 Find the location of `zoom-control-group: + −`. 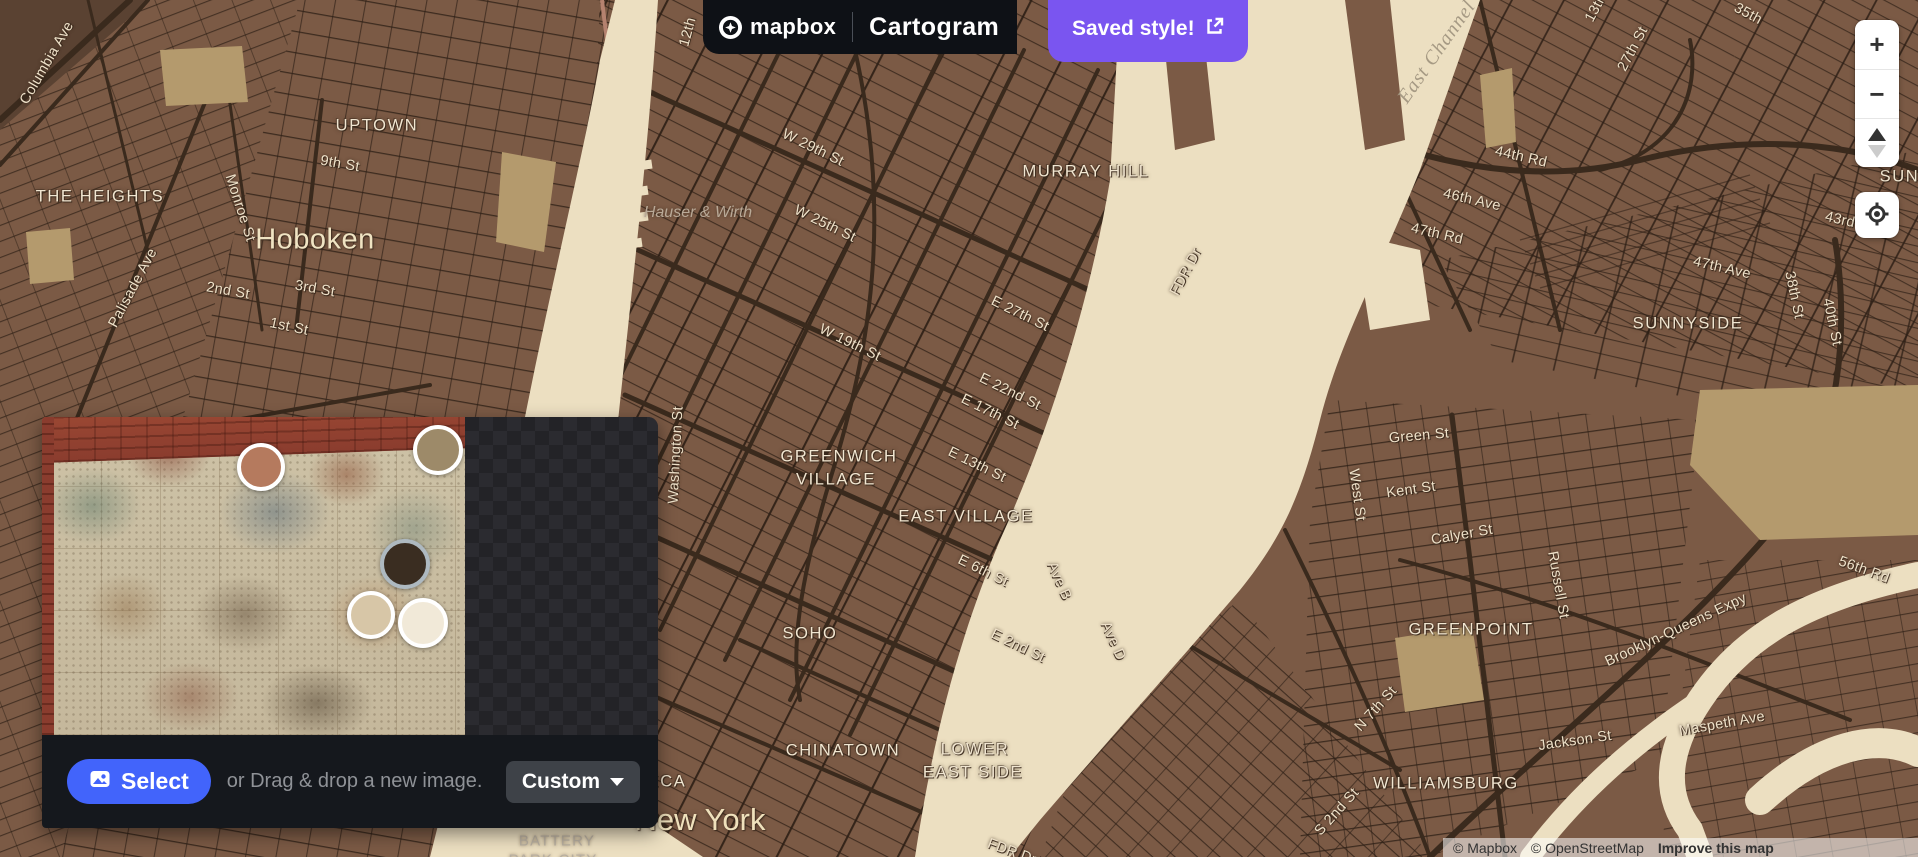

zoom-control-group: + − is located at coordinates (1877, 93).